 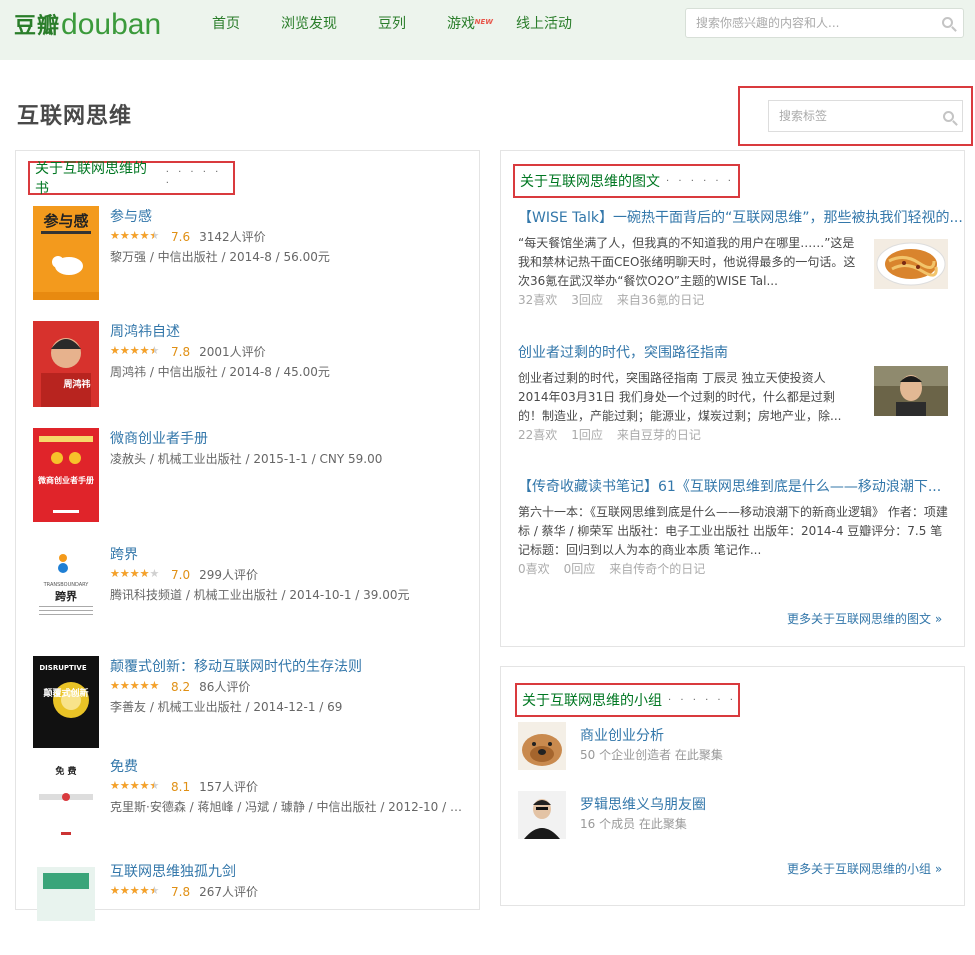 What do you see at coordinates (226, 707) in the screenshot?
I see `book-pub-info: 李善友 / 机械工业出版社 / 2014-12-1 / 69` at bounding box center [226, 707].